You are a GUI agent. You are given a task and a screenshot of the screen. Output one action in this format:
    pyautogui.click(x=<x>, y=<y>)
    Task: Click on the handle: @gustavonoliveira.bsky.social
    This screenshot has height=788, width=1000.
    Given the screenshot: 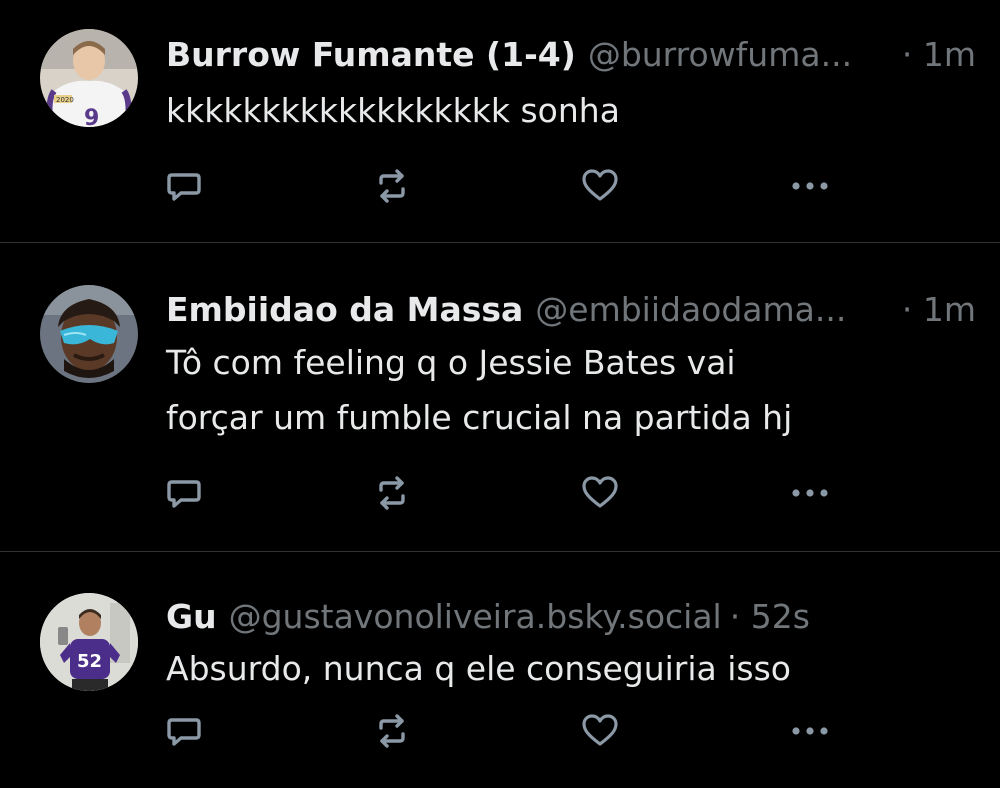 What is the action you would take?
    pyautogui.click(x=475, y=617)
    